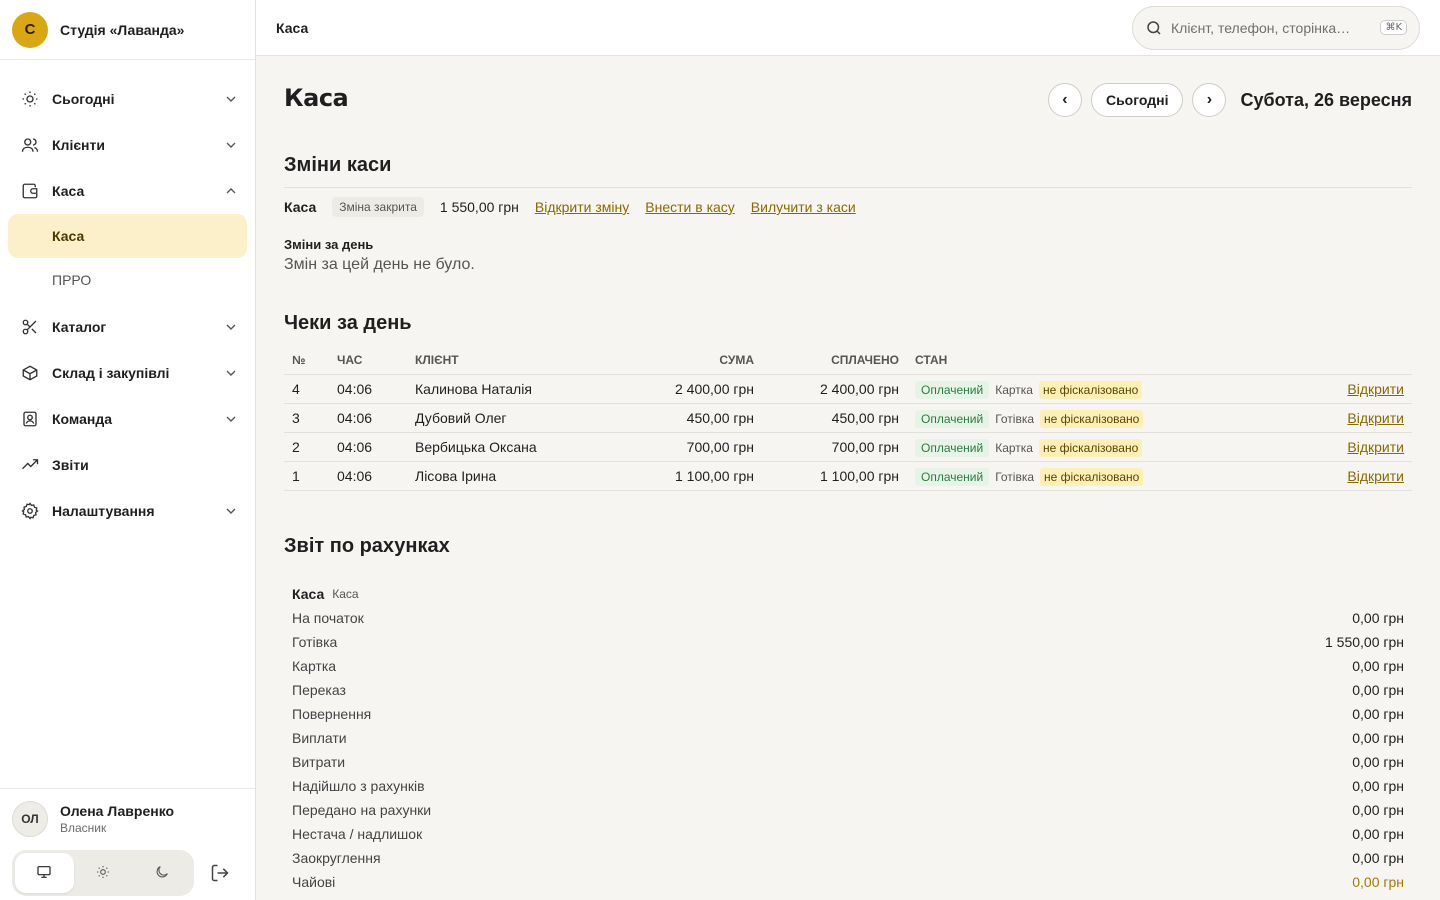 The image size is (1440, 900). Describe the element at coordinates (1326, 99) in the screenshot. I see `current-date: Субота, 26 вересня` at that location.